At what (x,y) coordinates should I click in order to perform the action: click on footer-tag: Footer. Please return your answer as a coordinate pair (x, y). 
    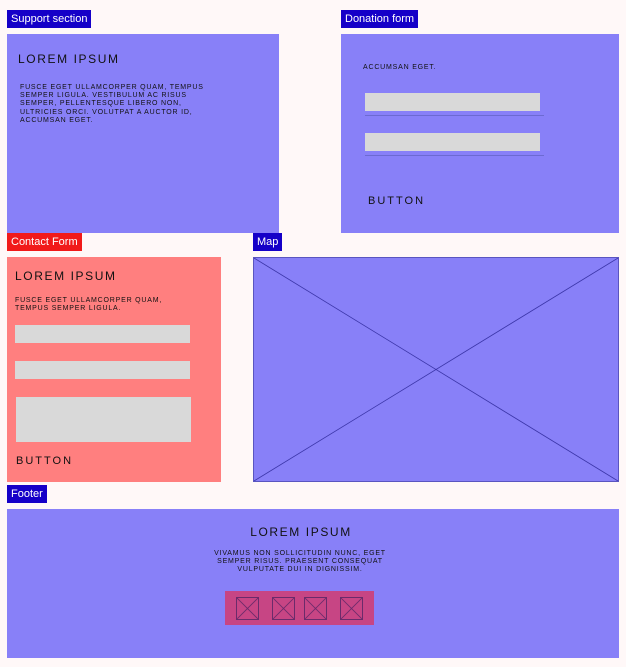
    Looking at the image, I should click on (27, 494).